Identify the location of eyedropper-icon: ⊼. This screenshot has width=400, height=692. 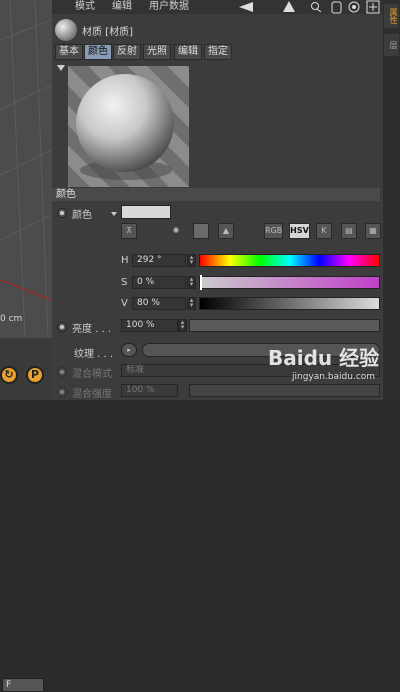
(129, 231).